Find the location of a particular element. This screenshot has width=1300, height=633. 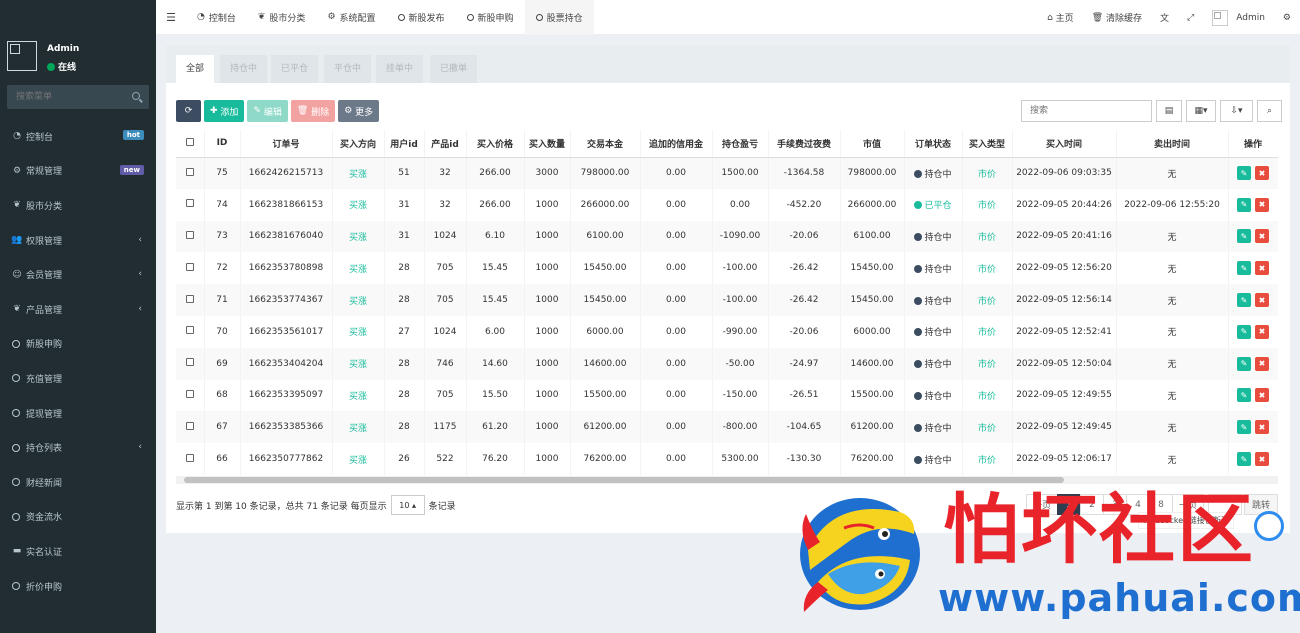

column-header: 操作 is located at coordinates (1253, 144).